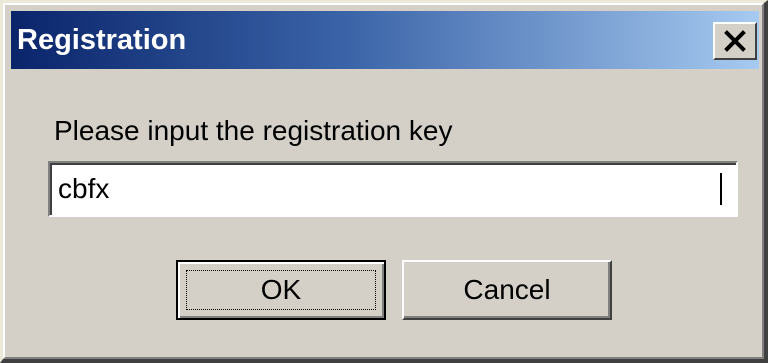 The width and height of the screenshot is (768, 363). What do you see at coordinates (721, 189) in the screenshot?
I see `text-caret` at bounding box center [721, 189].